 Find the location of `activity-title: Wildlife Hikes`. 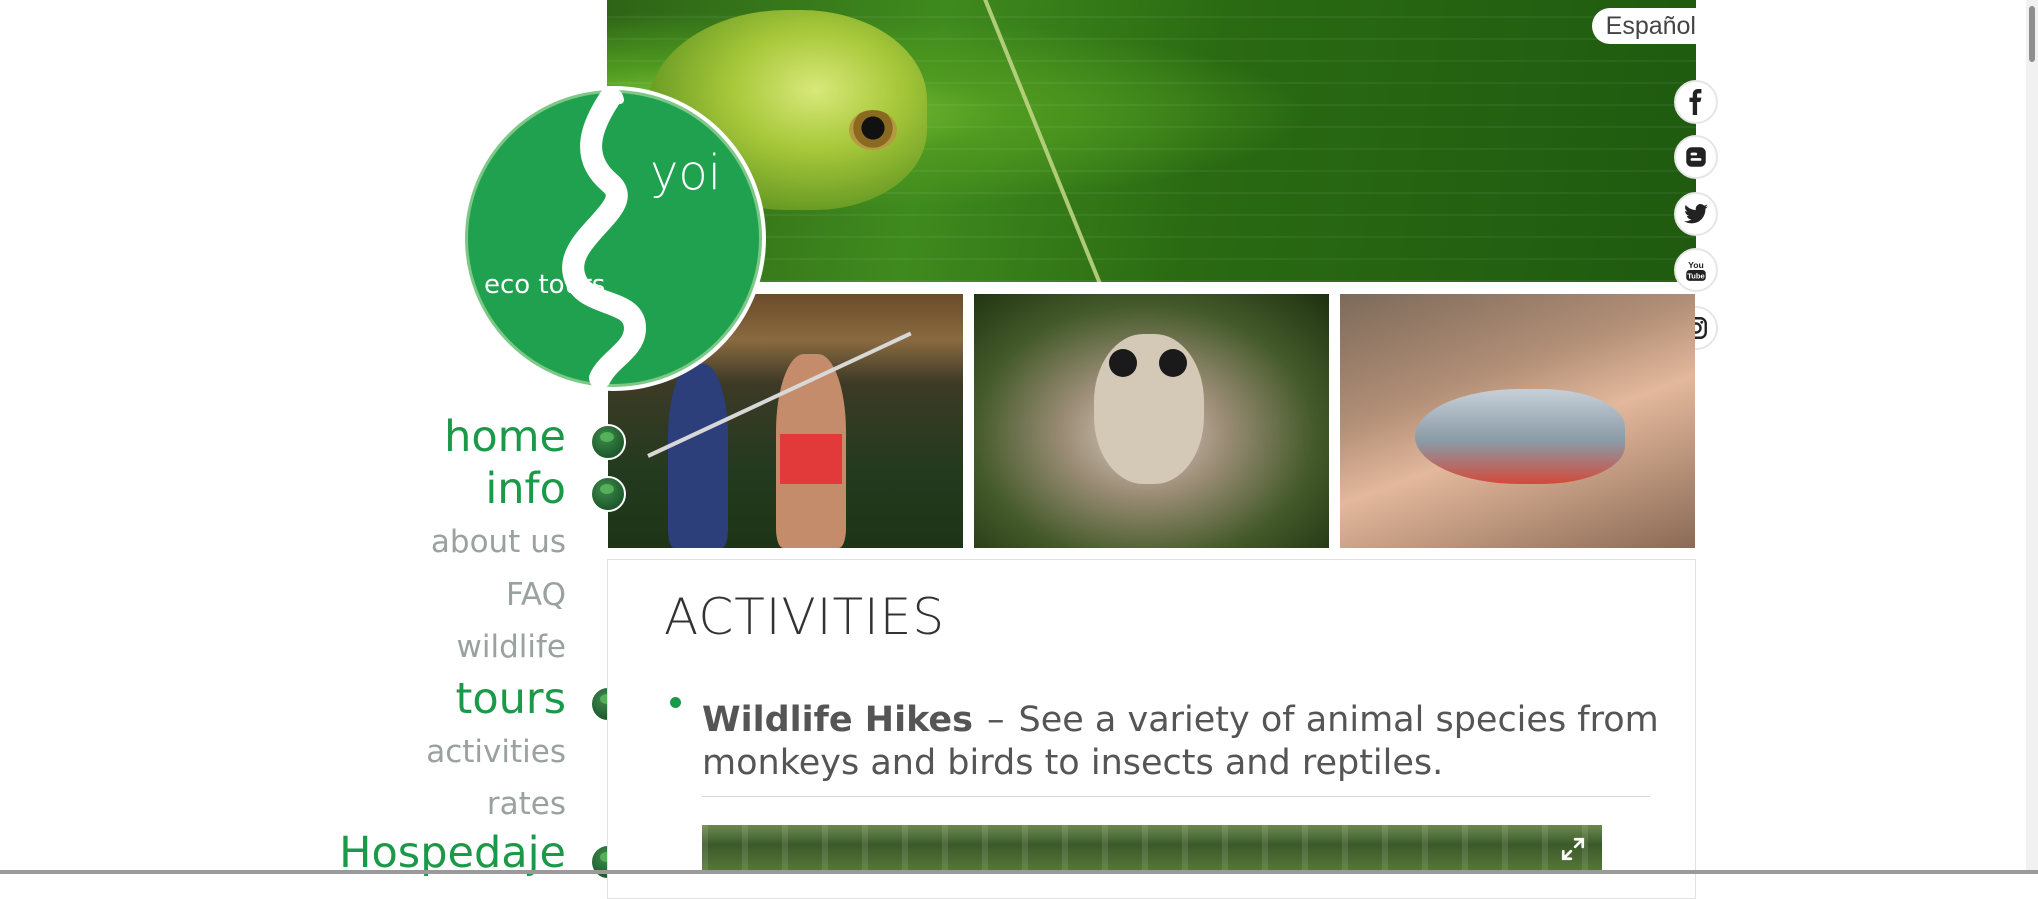

activity-title: Wildlife Hikes is located at coordinates (837, 720).